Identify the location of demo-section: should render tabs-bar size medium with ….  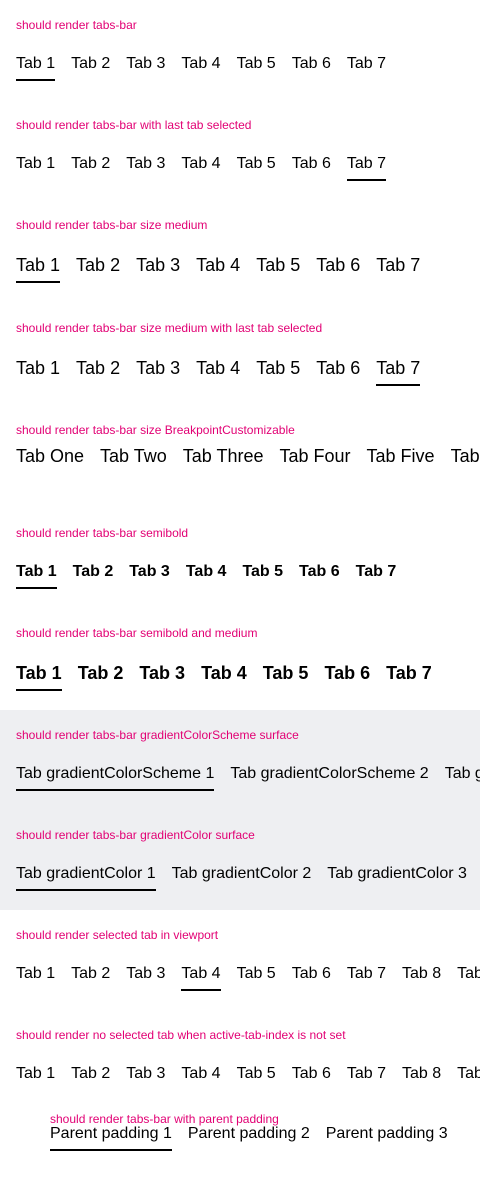
(240, 354).